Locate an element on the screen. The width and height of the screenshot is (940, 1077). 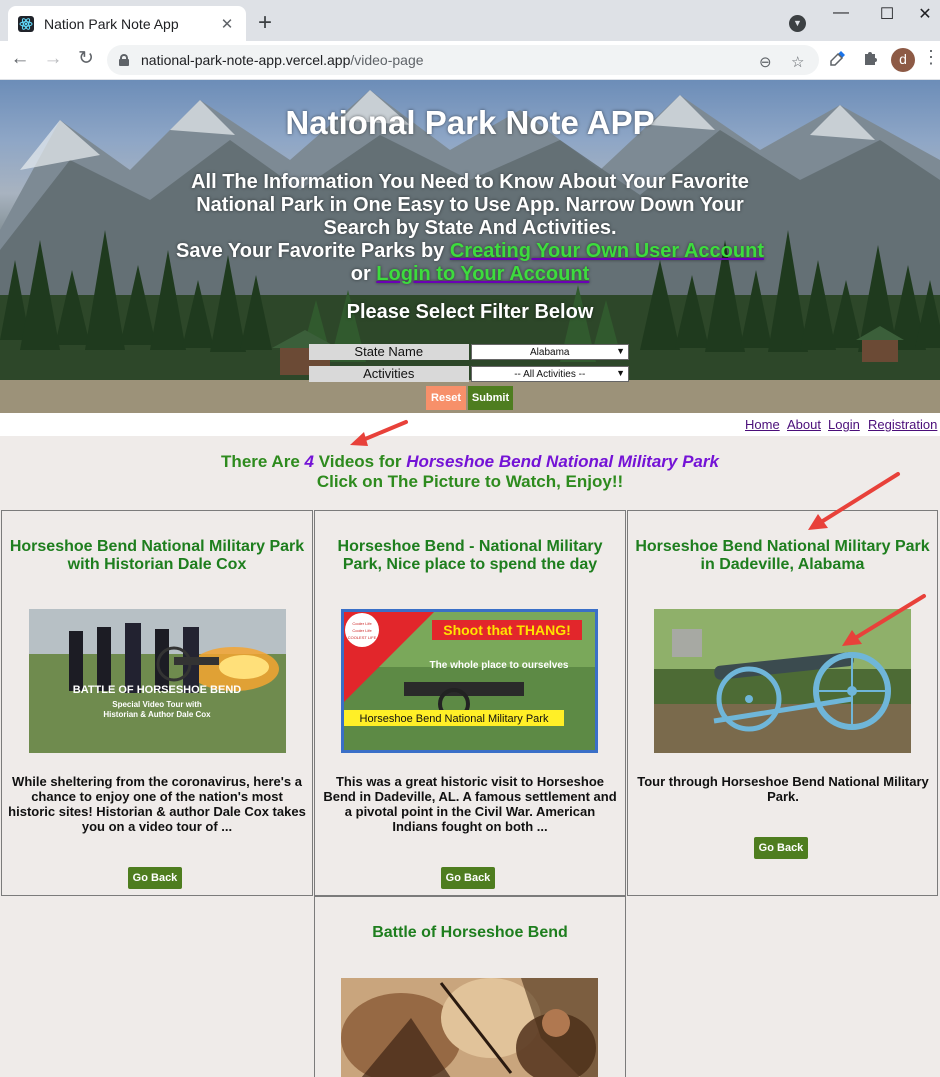
activities-select-value: -- All Activities -- is located at coordinates (550, 374).